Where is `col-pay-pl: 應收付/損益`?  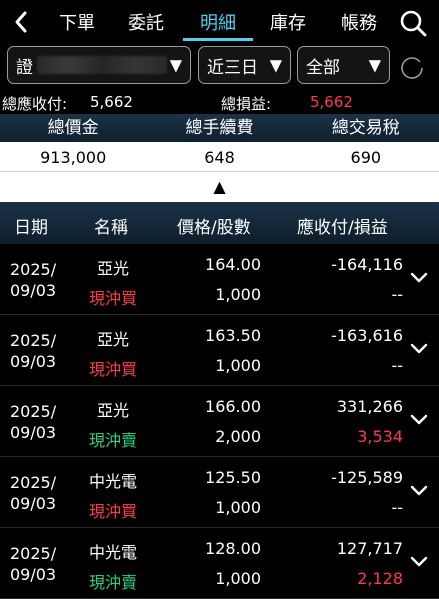 col-pay-pl: 應收付/損益 is located at coordinates (342, 228).